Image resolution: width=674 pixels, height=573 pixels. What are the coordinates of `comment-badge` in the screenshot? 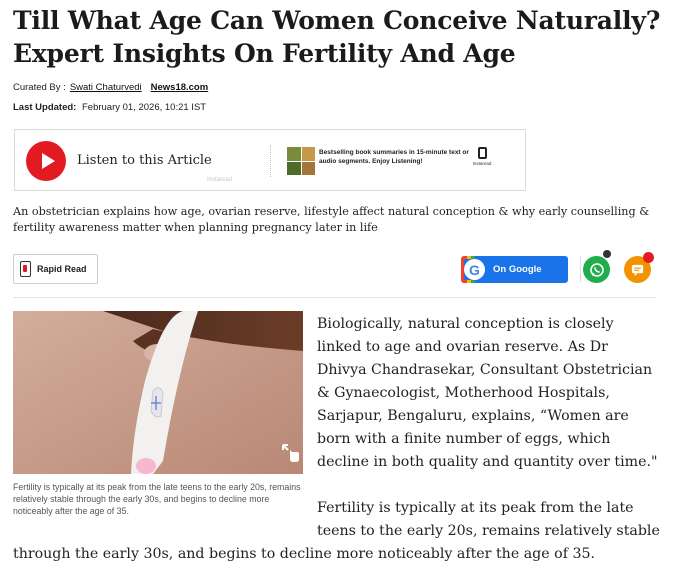 It's located at (648, 257).